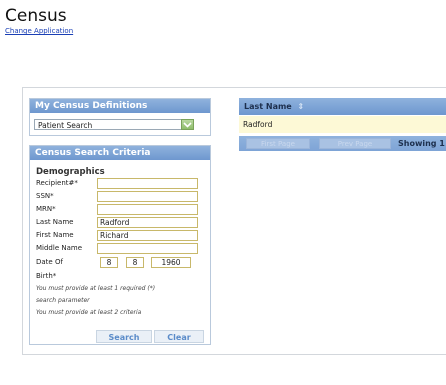 The image size is (446, 385). Describe the element at coordinates (39, 31) in the screenshot. I see `change-application-link: Change Application` at that location.